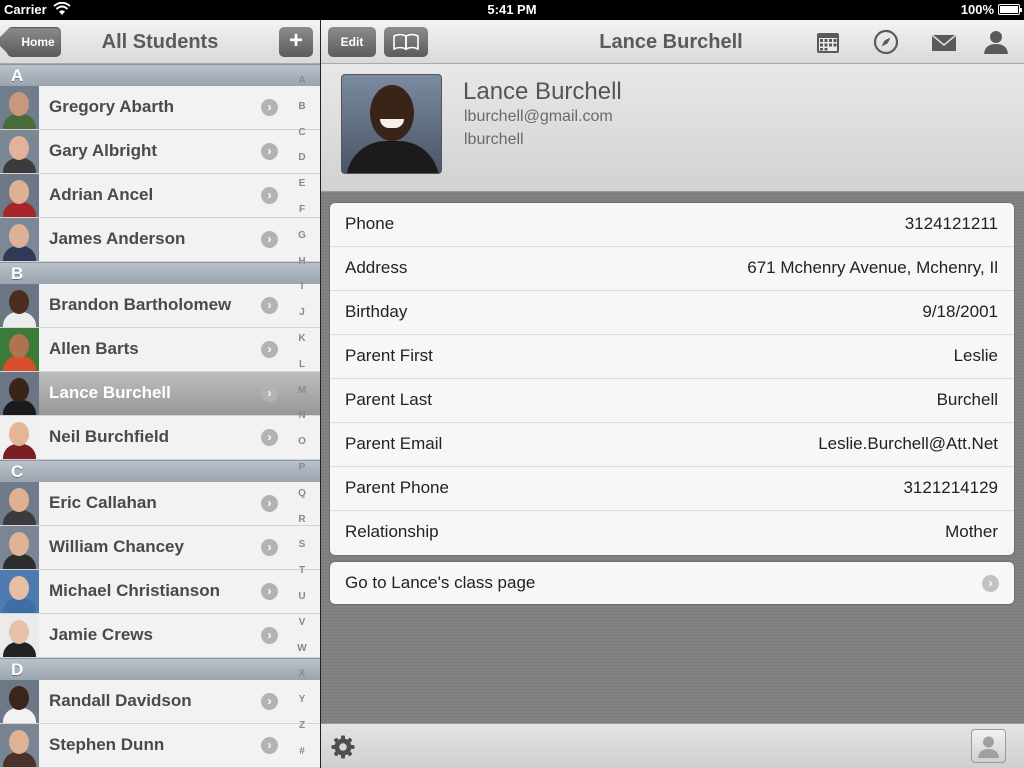  I want to click on index-letter: S, so click(302, 544).